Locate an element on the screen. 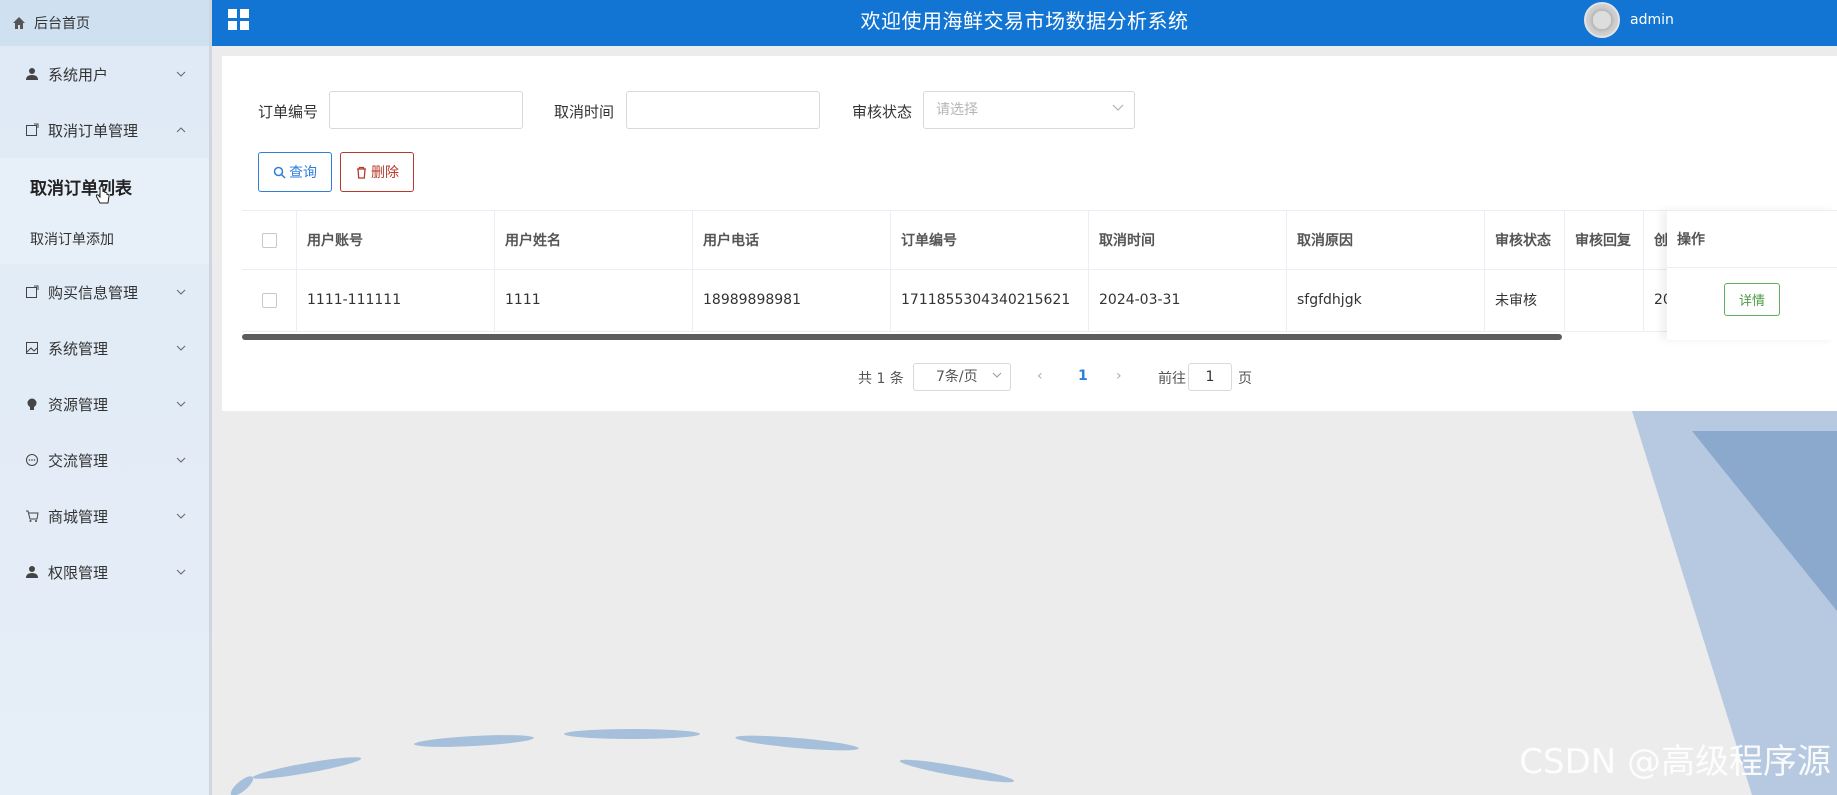 The height and width of the screenshot is (795, 1837). cell-cancel-time: 2024-03-31 is located at coordinates (1188, 300).